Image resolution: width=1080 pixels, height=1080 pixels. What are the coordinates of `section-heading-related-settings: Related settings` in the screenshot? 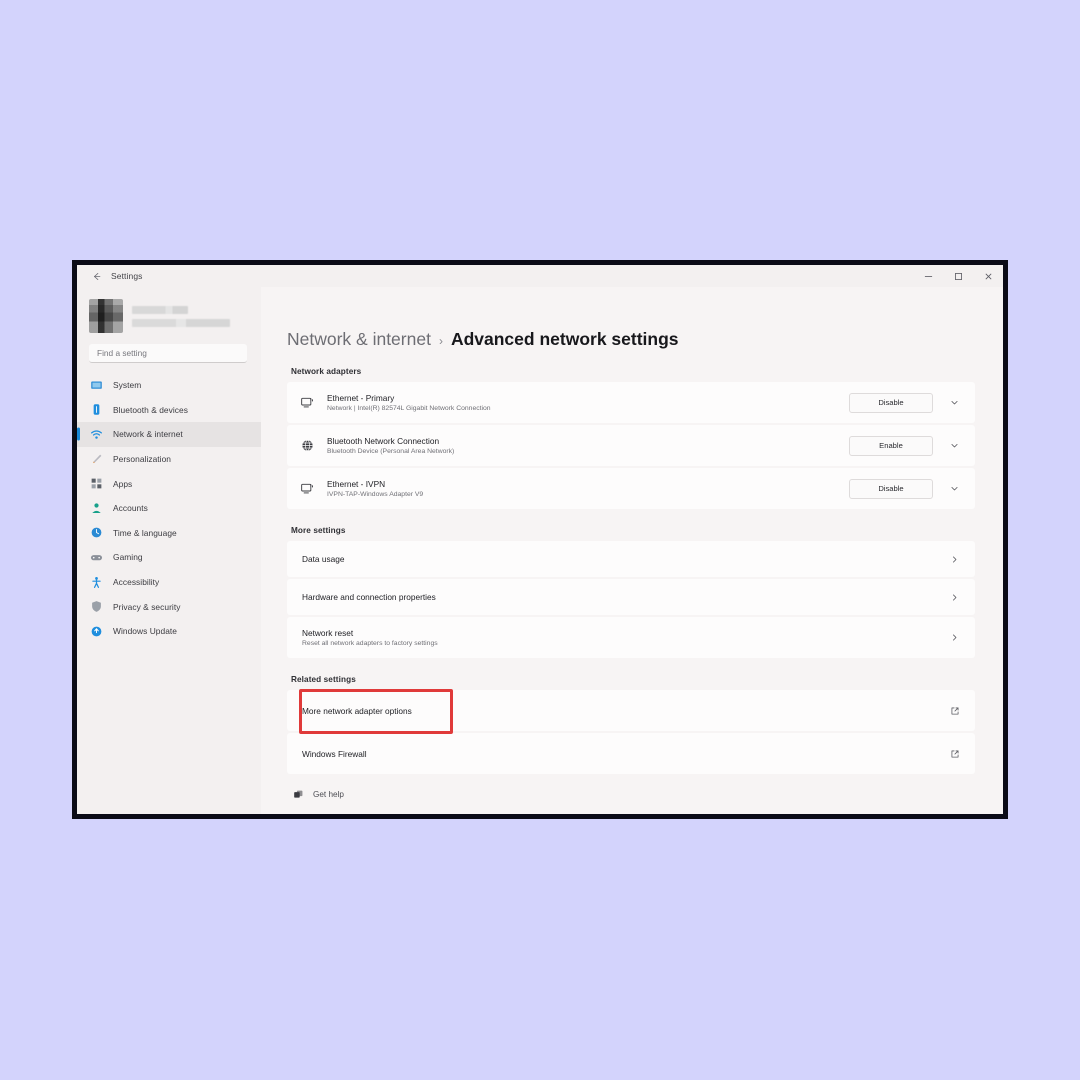 It's located at (323, 679).